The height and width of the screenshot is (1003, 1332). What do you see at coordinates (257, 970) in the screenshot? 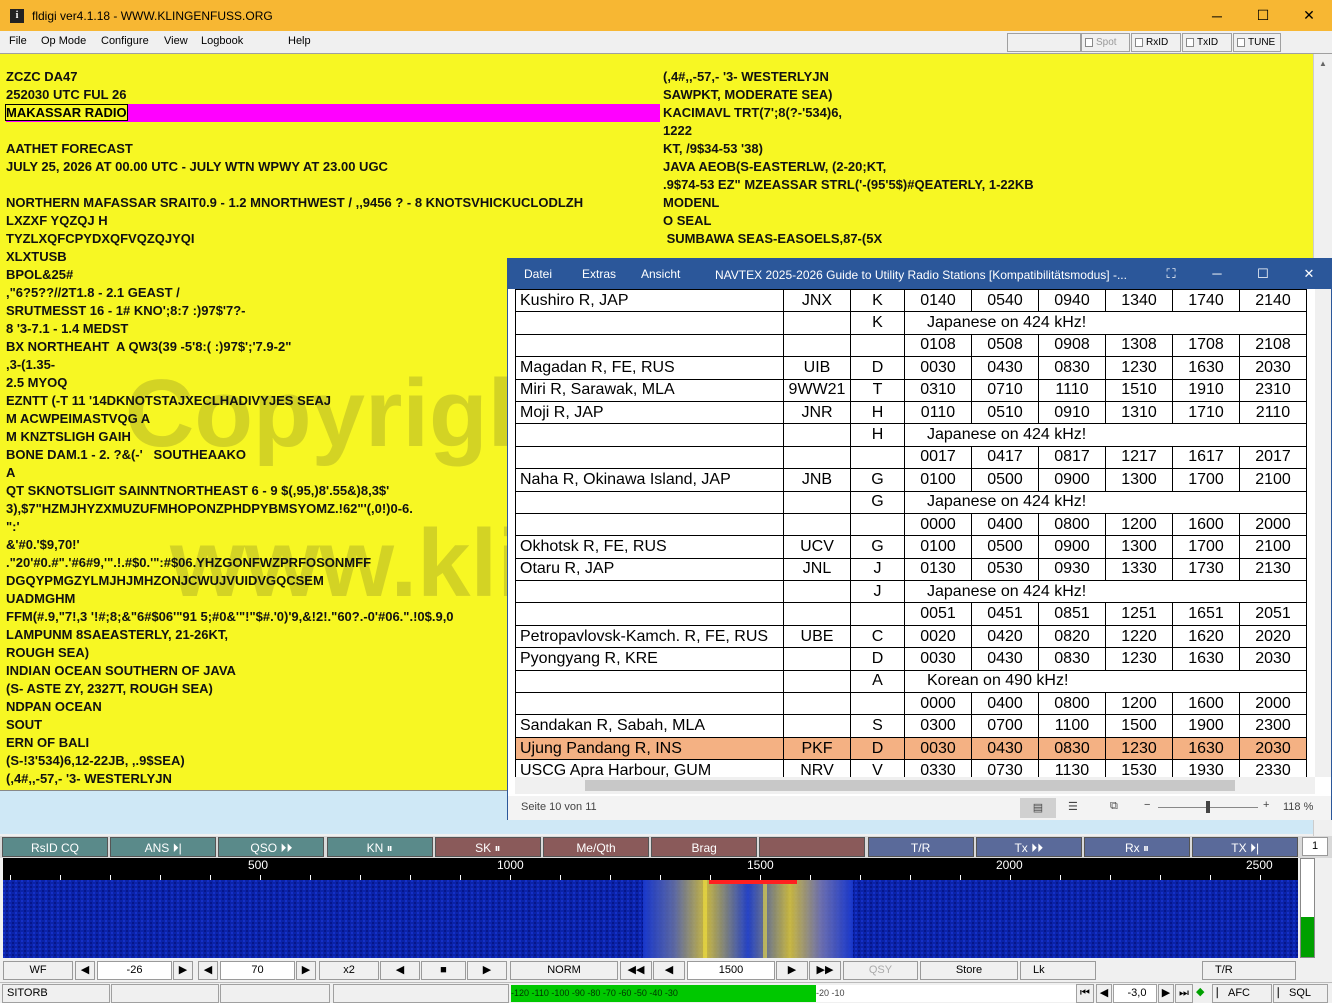
I see `range-value: 70` at bounding box center [257, 970].